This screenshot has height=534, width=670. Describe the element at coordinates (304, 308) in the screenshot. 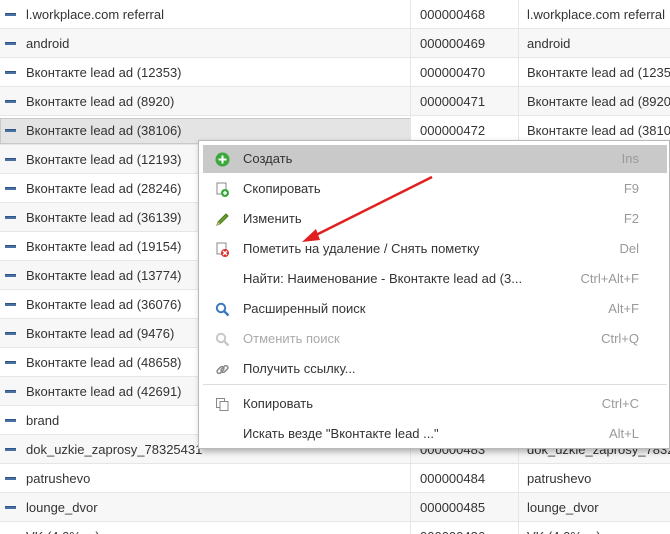

I see `menu-item-label: Расширенный поиск` at that location.